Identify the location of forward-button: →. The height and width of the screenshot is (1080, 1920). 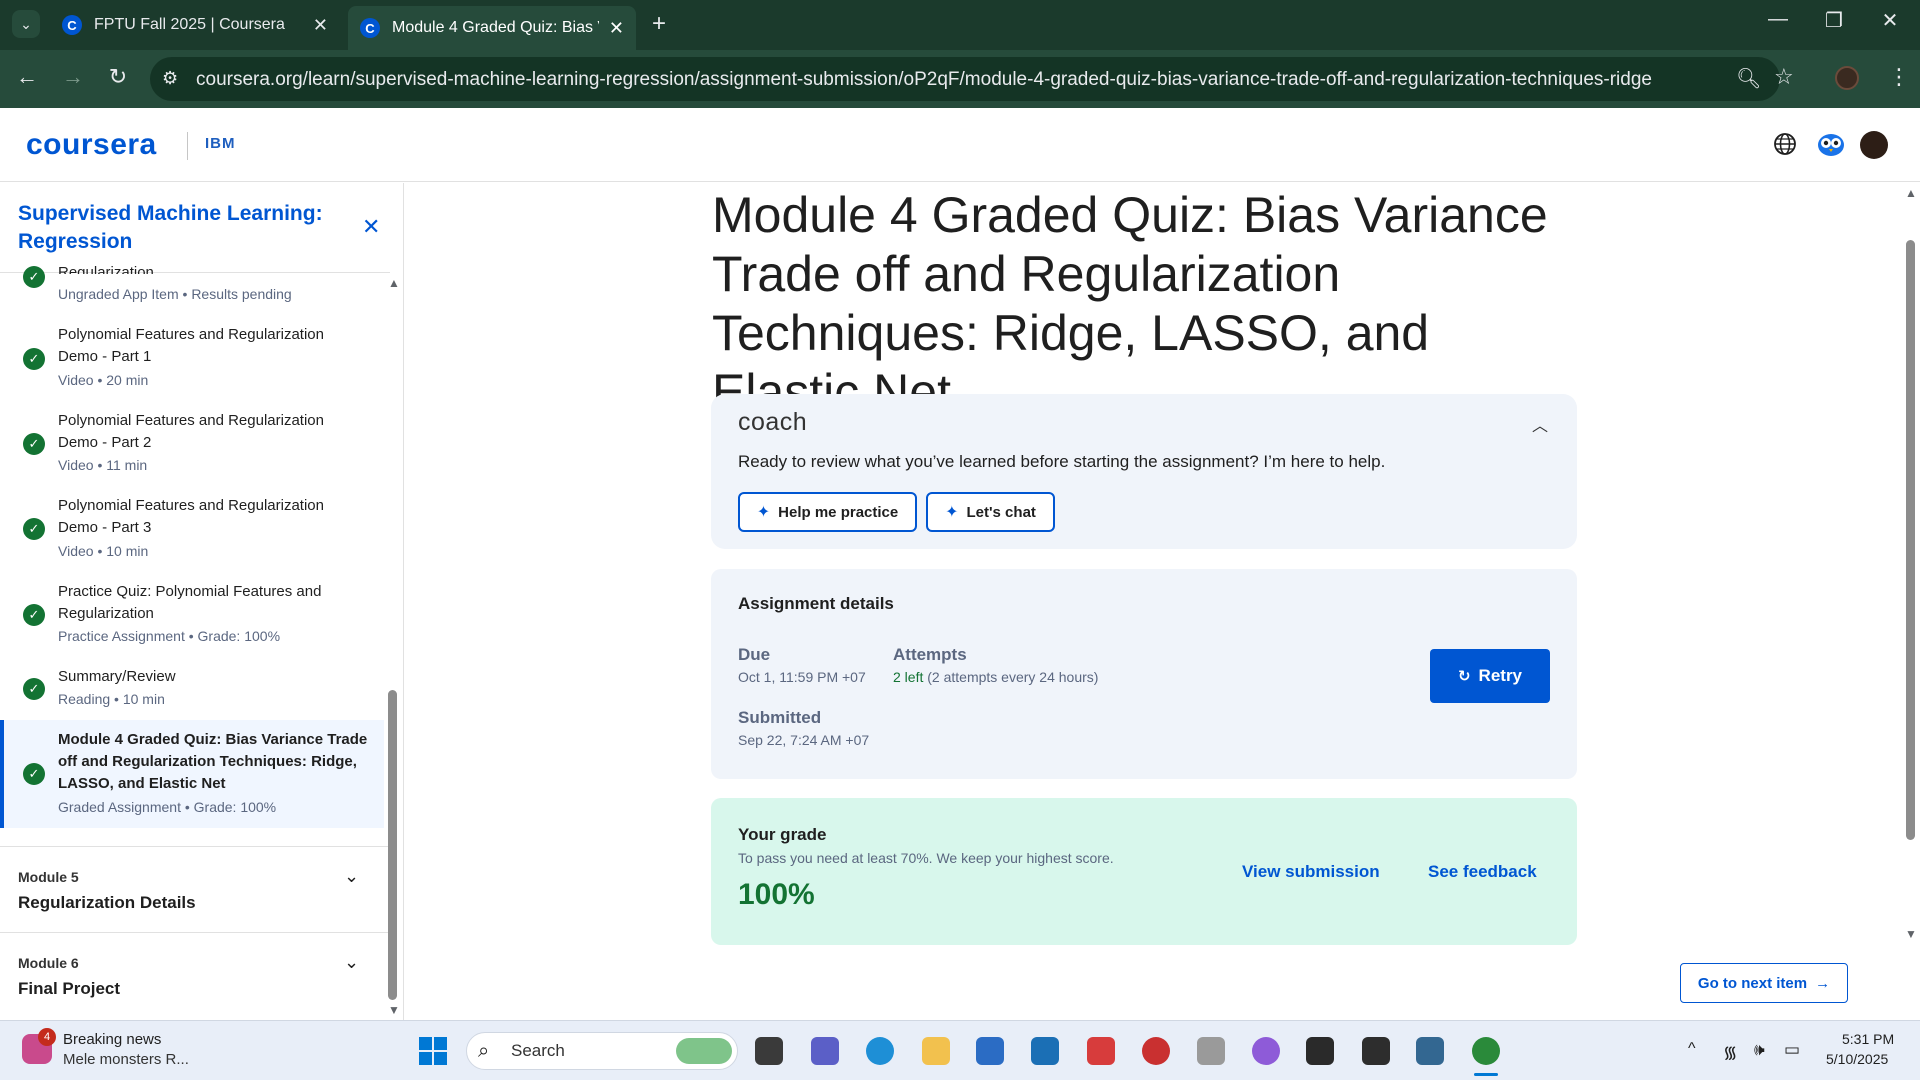
(73, 77).